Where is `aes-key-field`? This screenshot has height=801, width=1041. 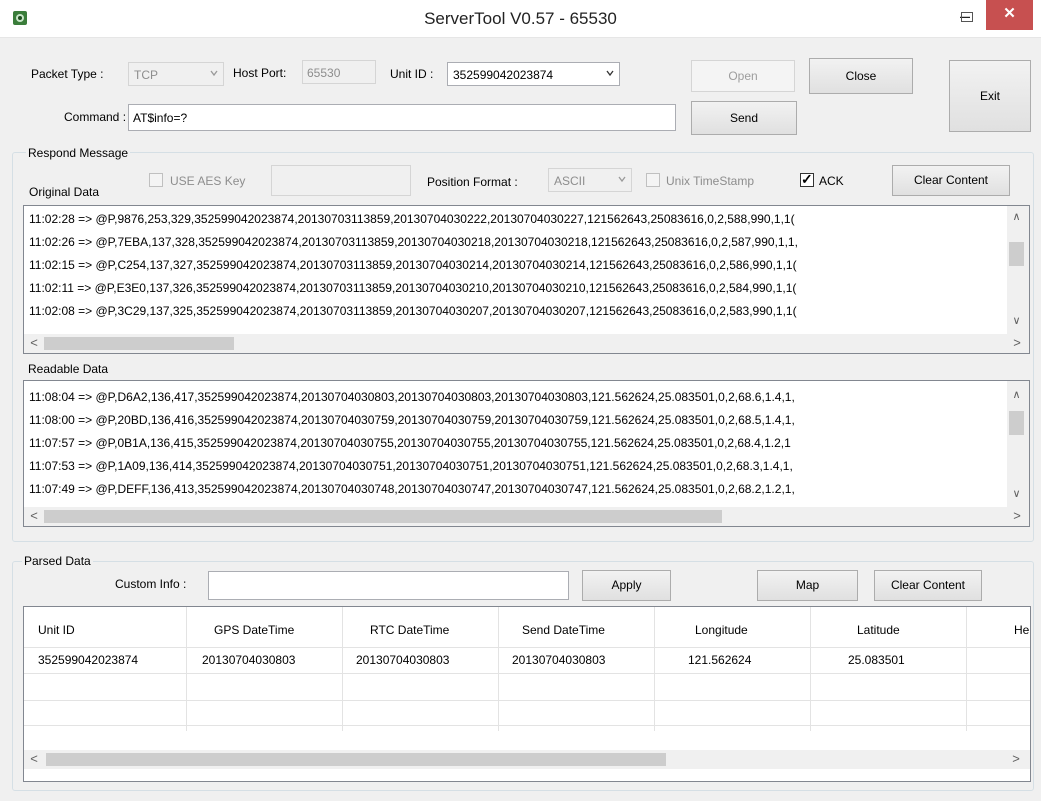
aes-key-field is located at coordinates (341, 180).